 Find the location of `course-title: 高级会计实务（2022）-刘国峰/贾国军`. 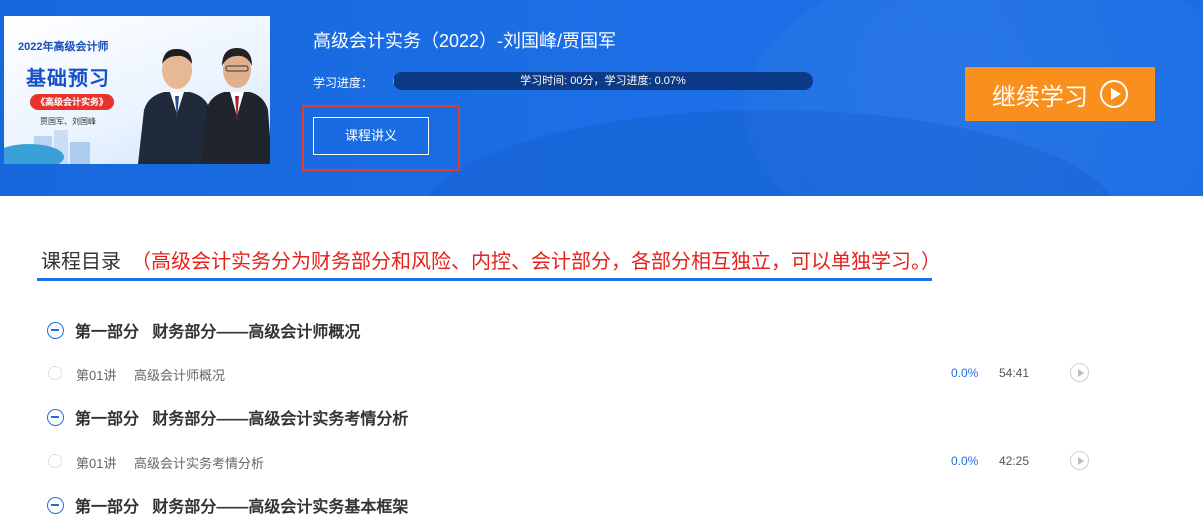

course-title: 高级会计实务（2022）-刘国峰/贾国军 is located at coordinates (465, 41).